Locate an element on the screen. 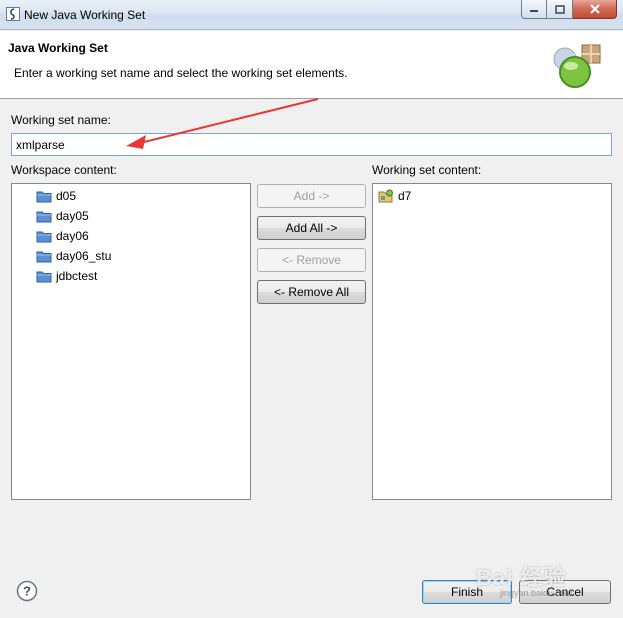  list-item: day05 is located at coordinates (62, 216).